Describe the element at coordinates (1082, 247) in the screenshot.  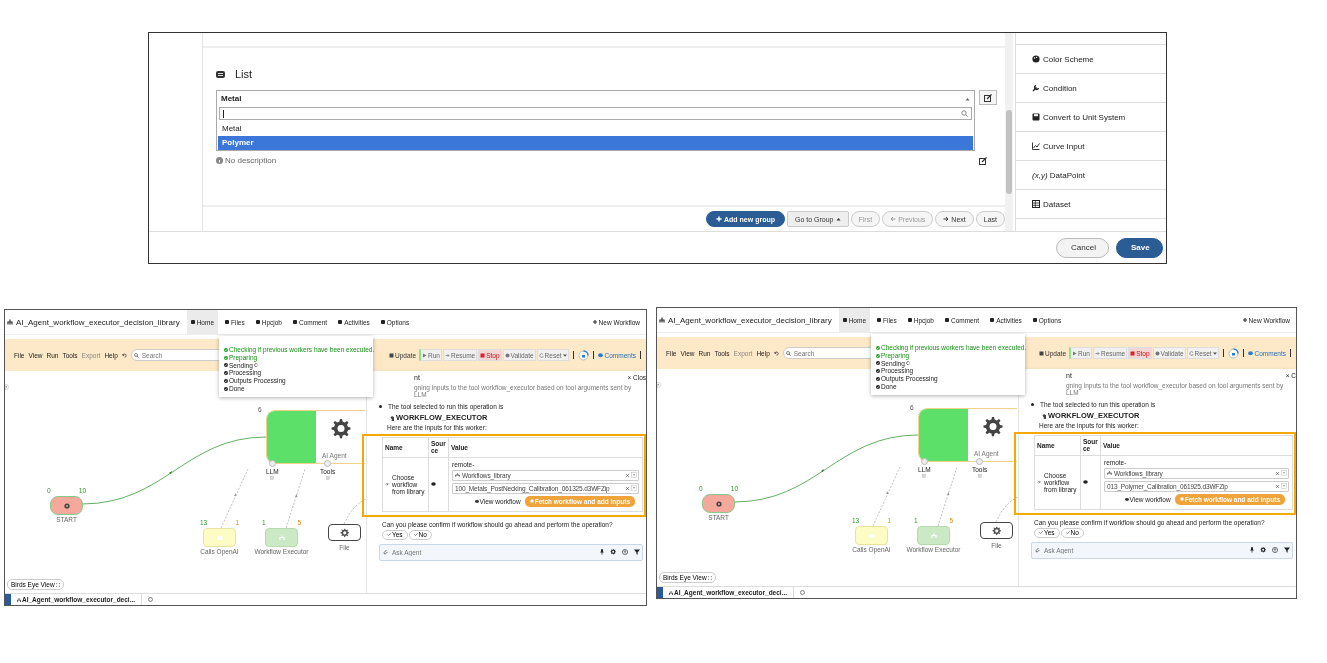
I see `cancel-button: Cancel` at that location.